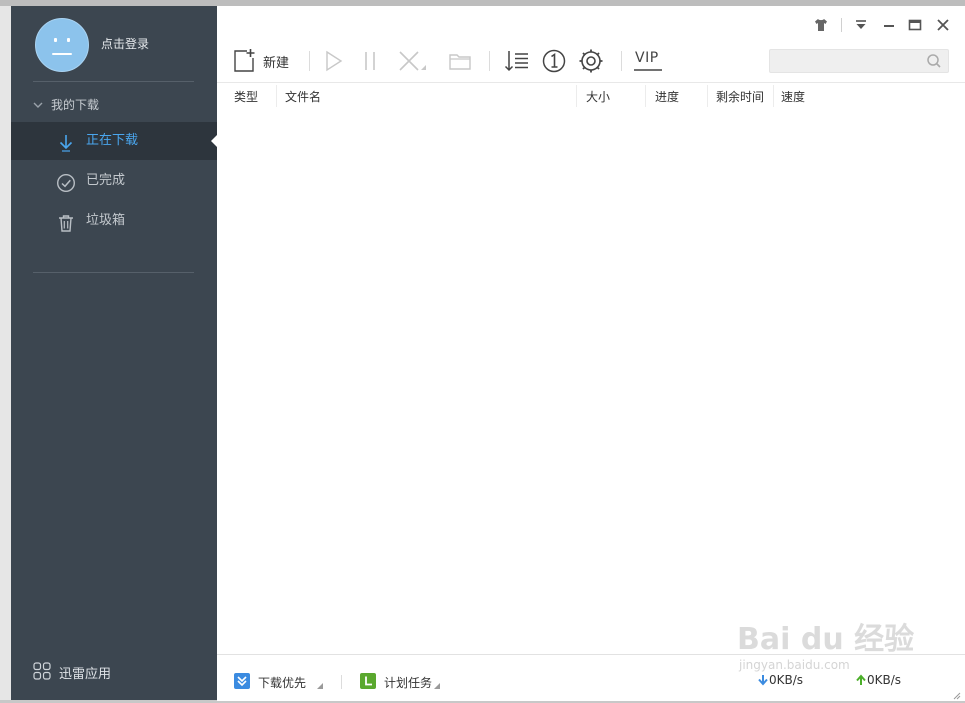 The image size is (965, 703). Describe the element at coordinates (341, 682) in the screenshot. I see `statusbar-separator` at that location.